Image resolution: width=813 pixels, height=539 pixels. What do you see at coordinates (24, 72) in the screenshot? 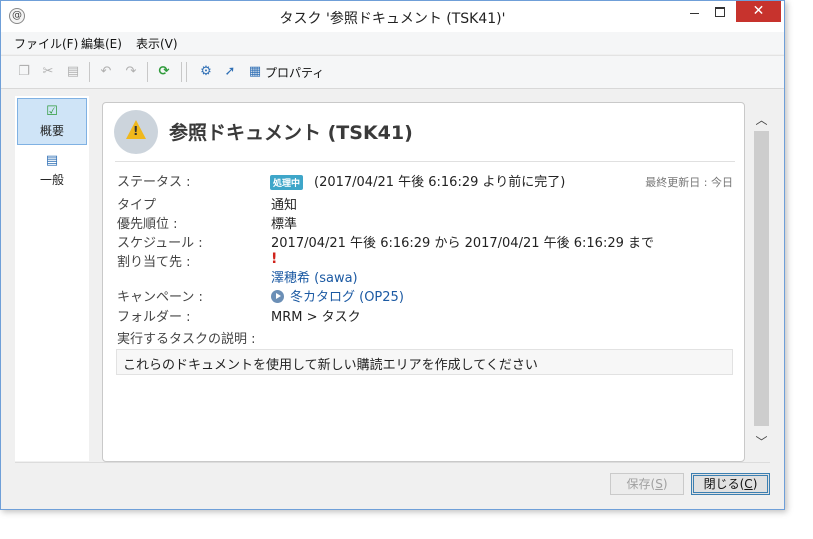
I see `copy-icon: ❐` at bounding box center [24, 72].